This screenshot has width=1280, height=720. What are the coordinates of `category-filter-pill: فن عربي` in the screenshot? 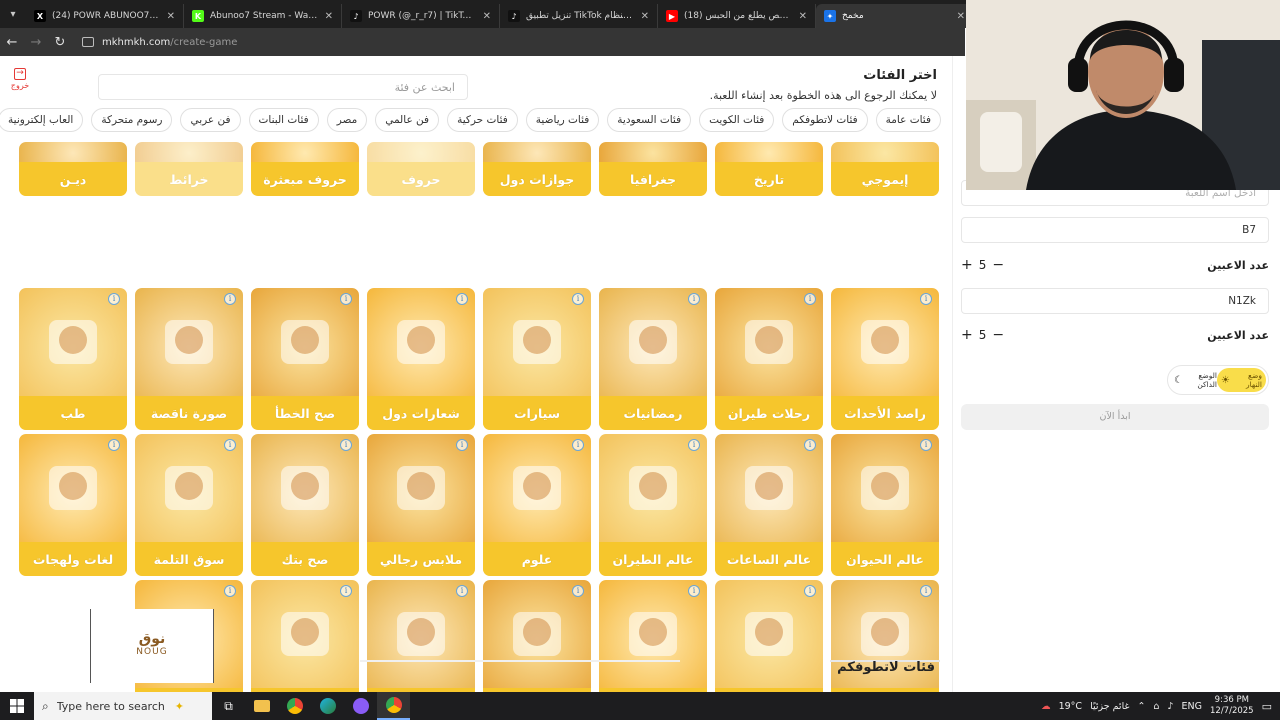 It's located at (210, 120).